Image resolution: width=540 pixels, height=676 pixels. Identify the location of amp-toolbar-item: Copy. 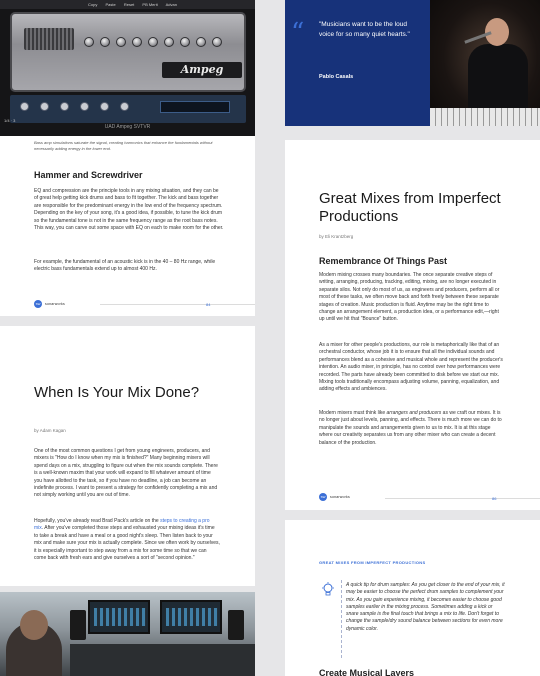
(93, 4).